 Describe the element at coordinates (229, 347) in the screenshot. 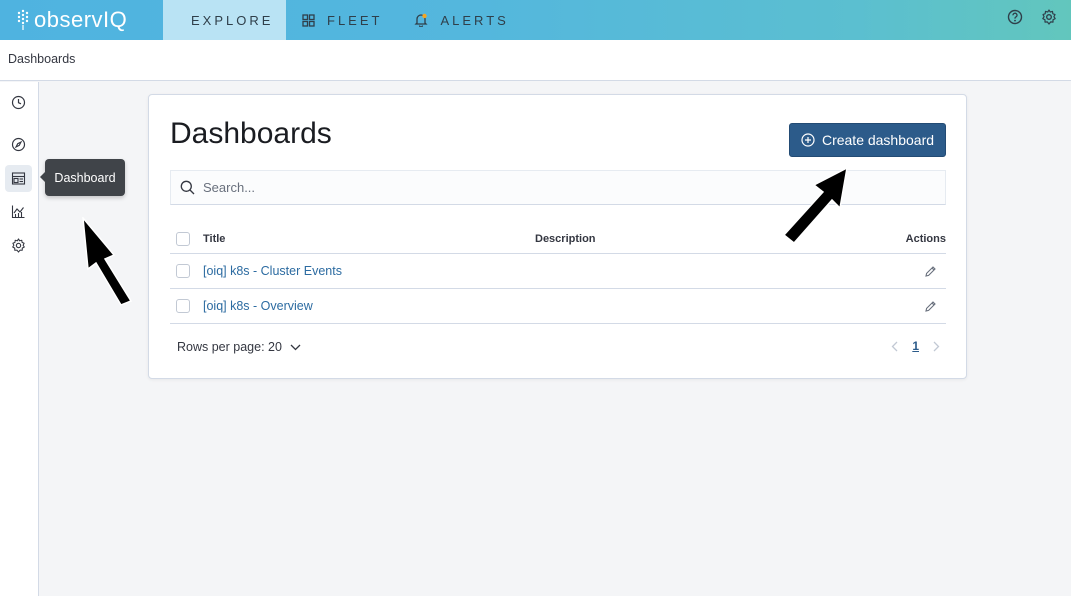

I see `rows-per-page-label: Rows per page: 20` at that location.